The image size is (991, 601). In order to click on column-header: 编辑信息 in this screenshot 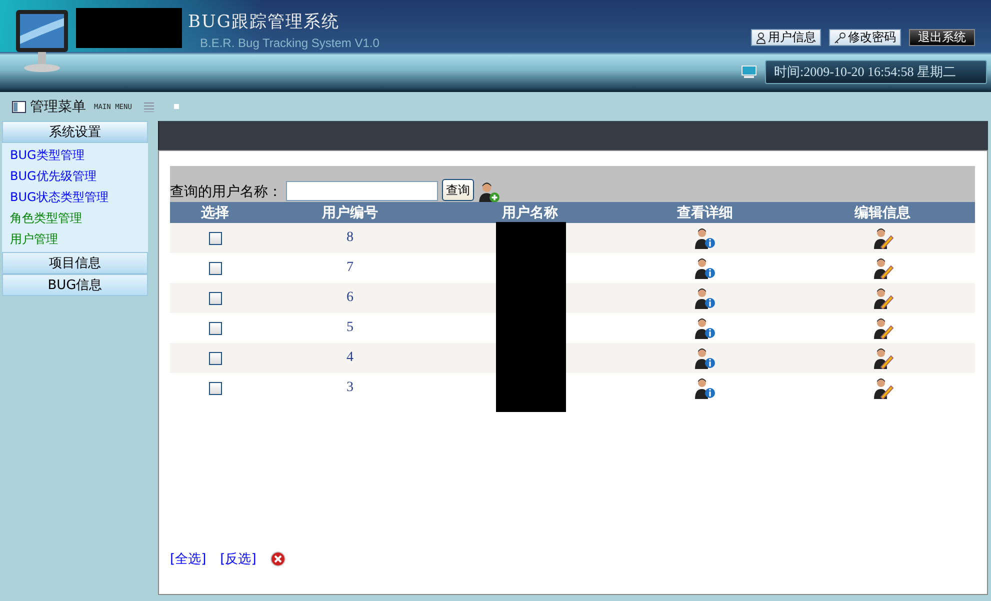, I will do `click(882, 213)`.